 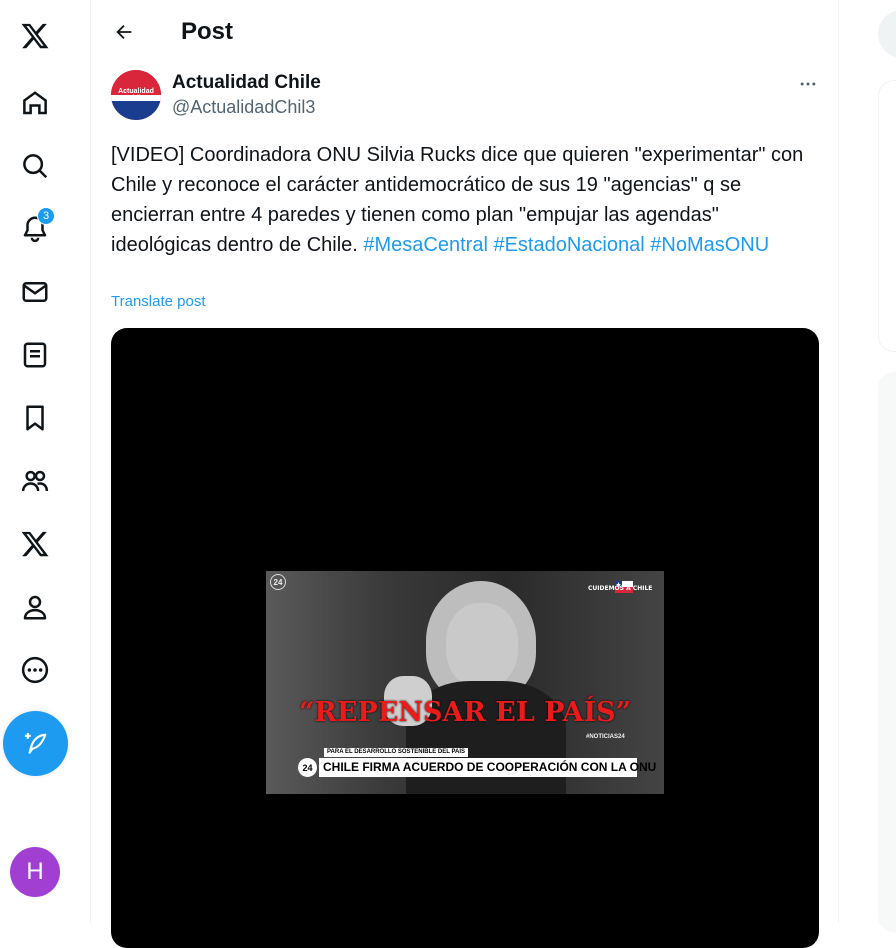 I want to click on channel-badge: 24, so click(x=278, y=582).